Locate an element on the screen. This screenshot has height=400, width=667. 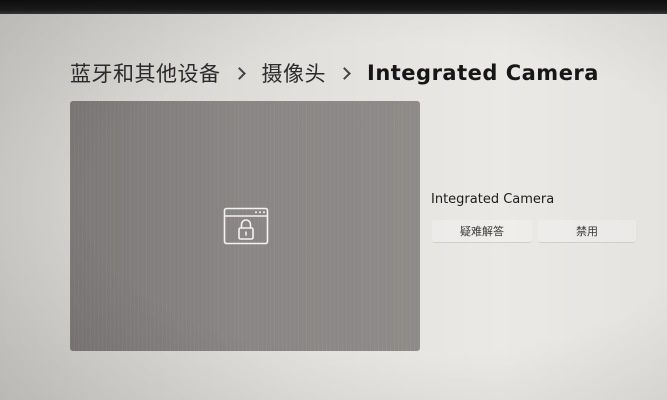
page-title: Integrated Camera is located at coordinates (483, 73).